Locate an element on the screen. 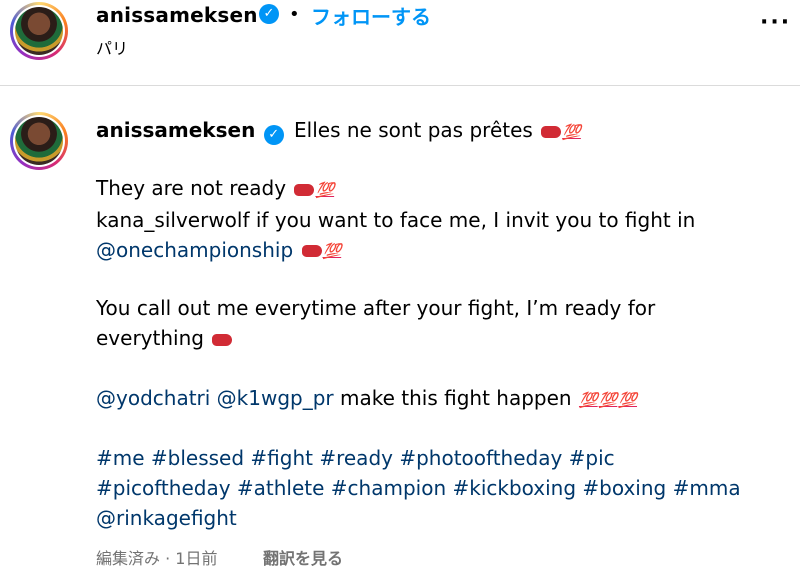 Image resolution: width=800 pixels, height=583 pixels. caption-line-1: Elles ne sont pas prêtes is located at coordinates (413, 130).